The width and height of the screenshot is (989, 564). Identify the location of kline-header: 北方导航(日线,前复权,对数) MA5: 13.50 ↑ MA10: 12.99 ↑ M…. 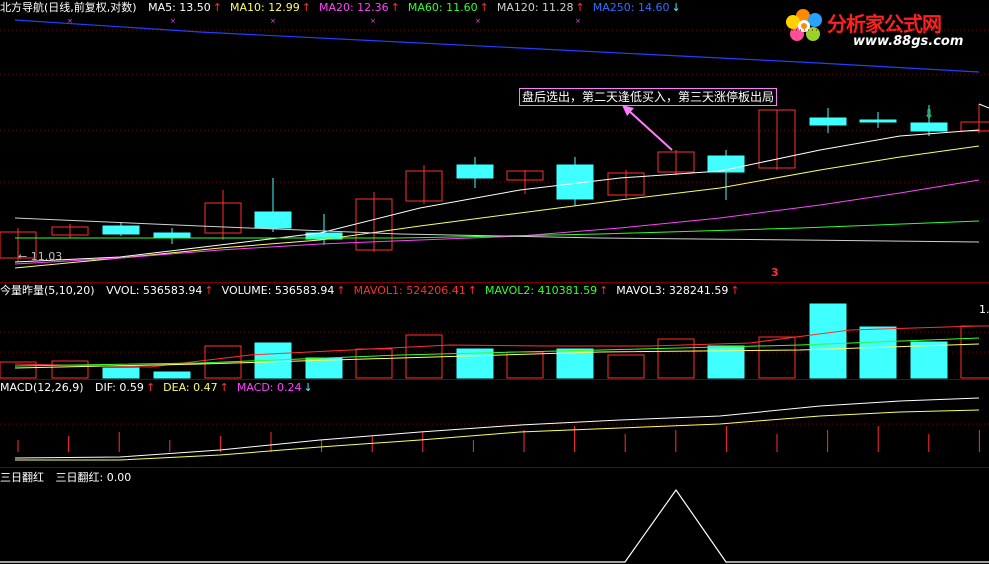
(342, 8).